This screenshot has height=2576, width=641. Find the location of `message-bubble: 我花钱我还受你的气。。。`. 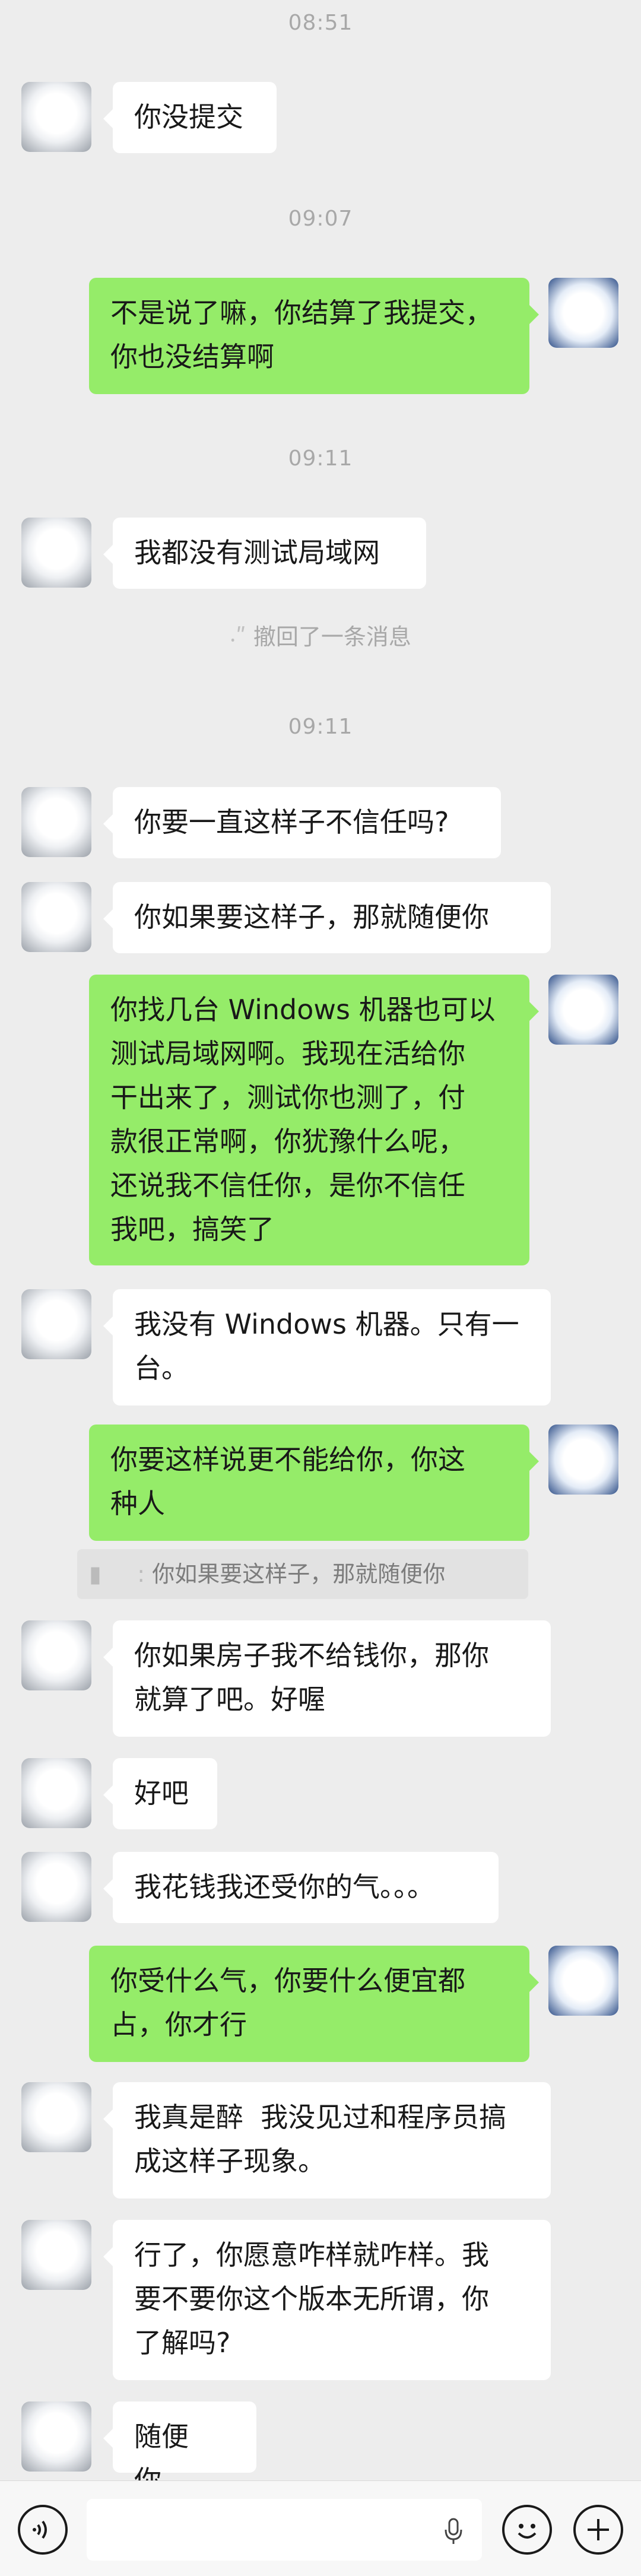

message-bubble: 我花钱我还受你的气。。。 is located at coordinates (301, 1887).